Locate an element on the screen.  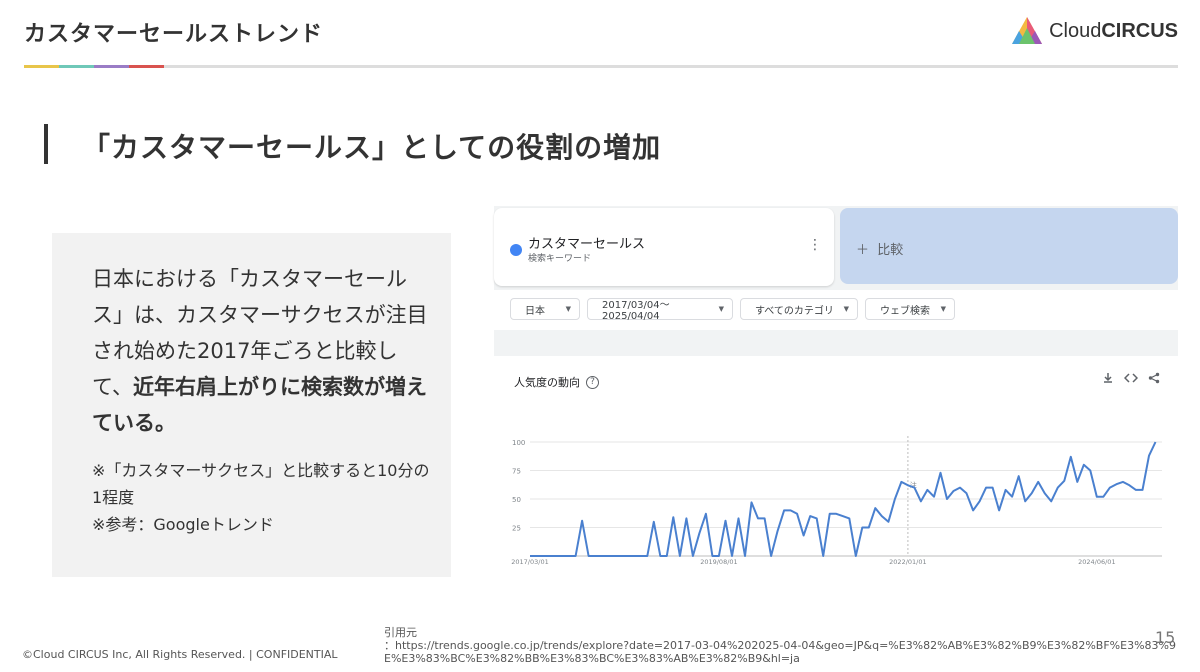
y-tick-label: 50 is located at coordinates (516, 500).